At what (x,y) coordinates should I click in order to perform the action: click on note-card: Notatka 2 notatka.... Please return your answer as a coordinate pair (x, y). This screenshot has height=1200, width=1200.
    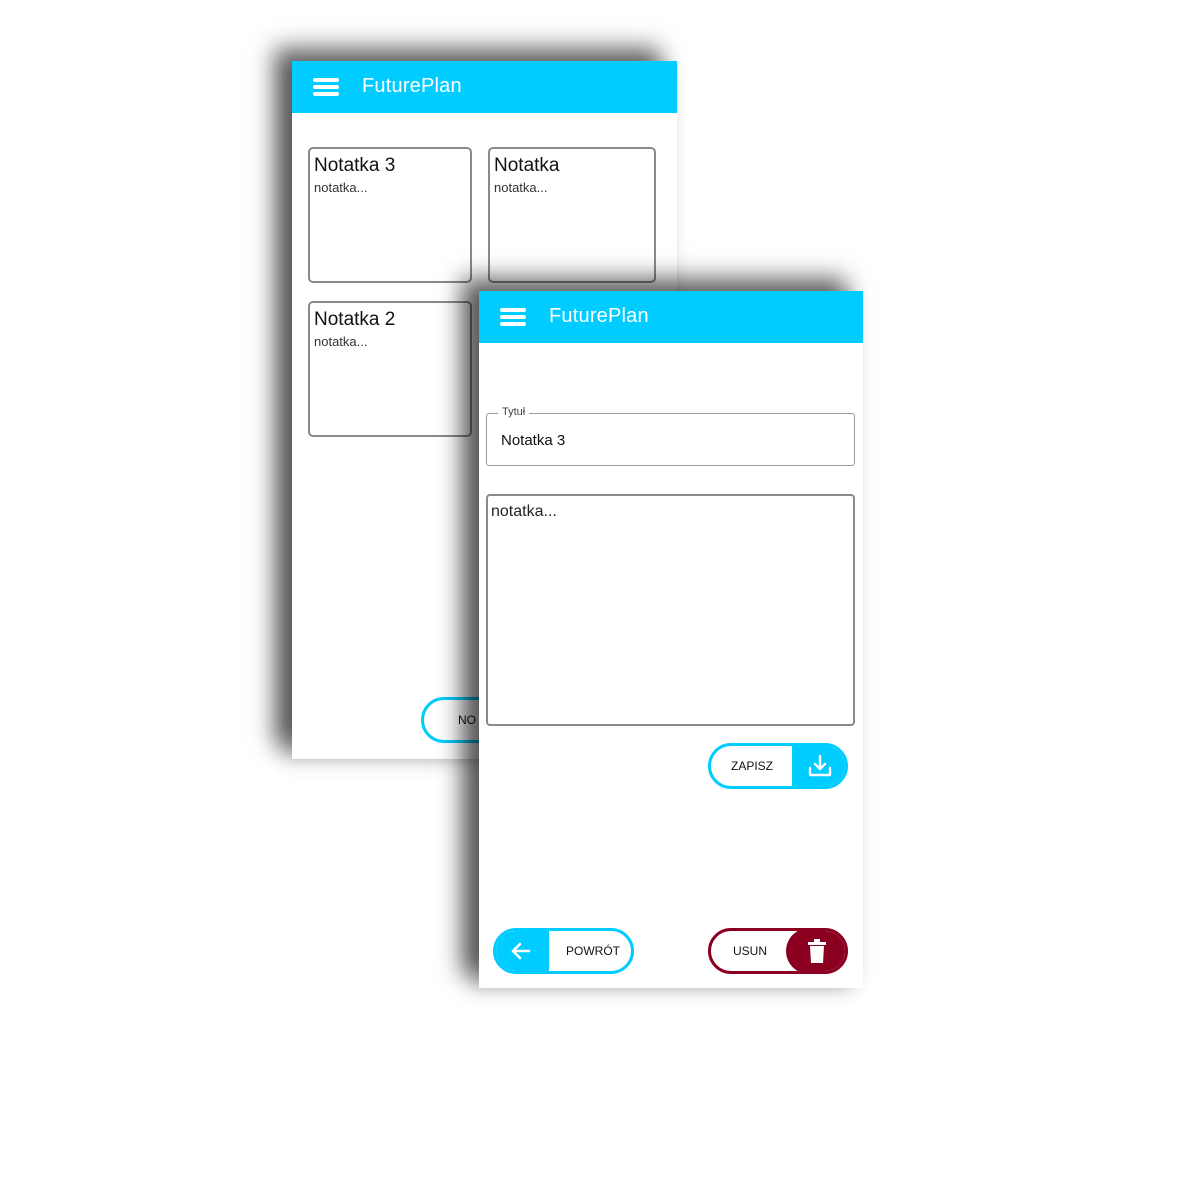
    Looking at the image, I should click on (390, 369).